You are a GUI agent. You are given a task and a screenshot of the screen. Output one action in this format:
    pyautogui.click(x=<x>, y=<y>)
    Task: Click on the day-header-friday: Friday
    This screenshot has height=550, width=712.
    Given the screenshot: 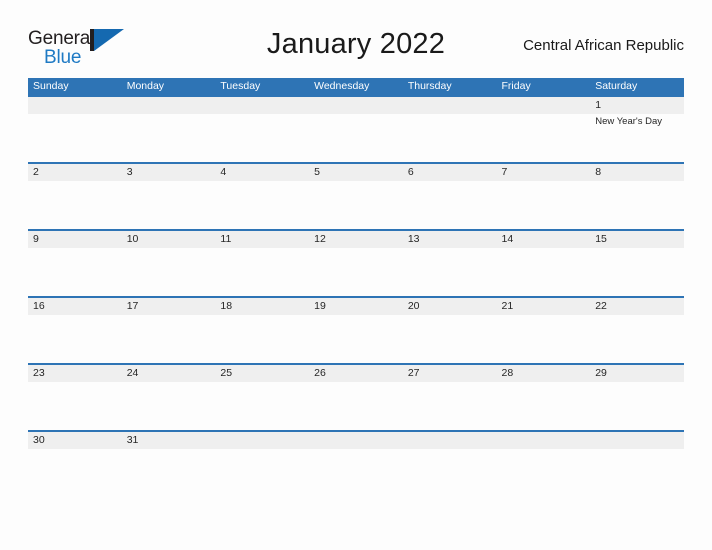 What is the action you would take?
    pyautogui.click(x=516, y=86)
    